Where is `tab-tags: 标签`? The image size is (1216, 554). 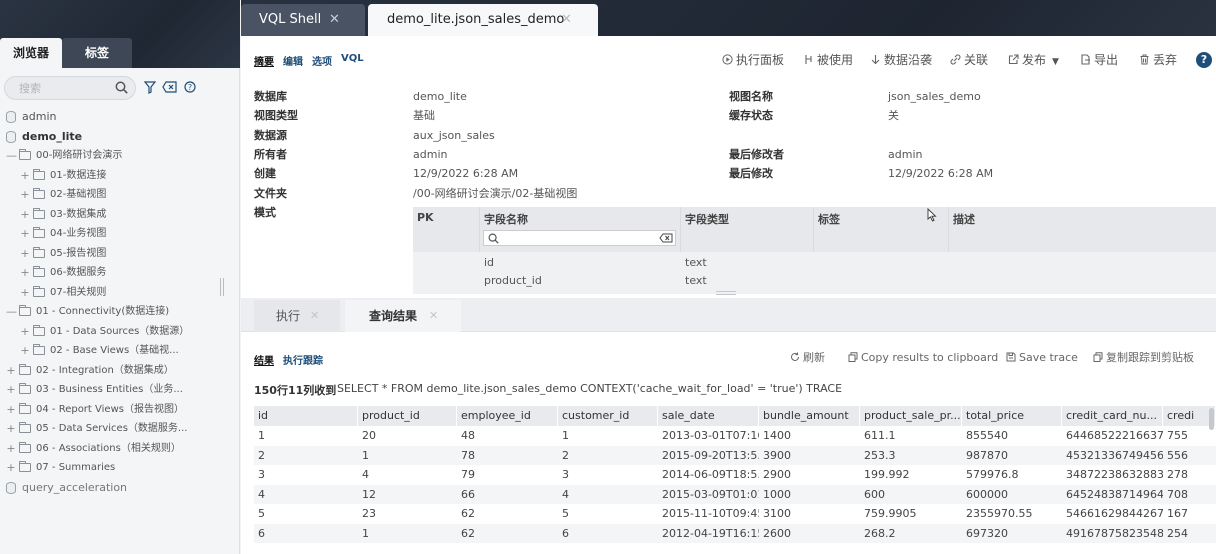
tab-tags: 标签 is located at coordinates (97, 53).